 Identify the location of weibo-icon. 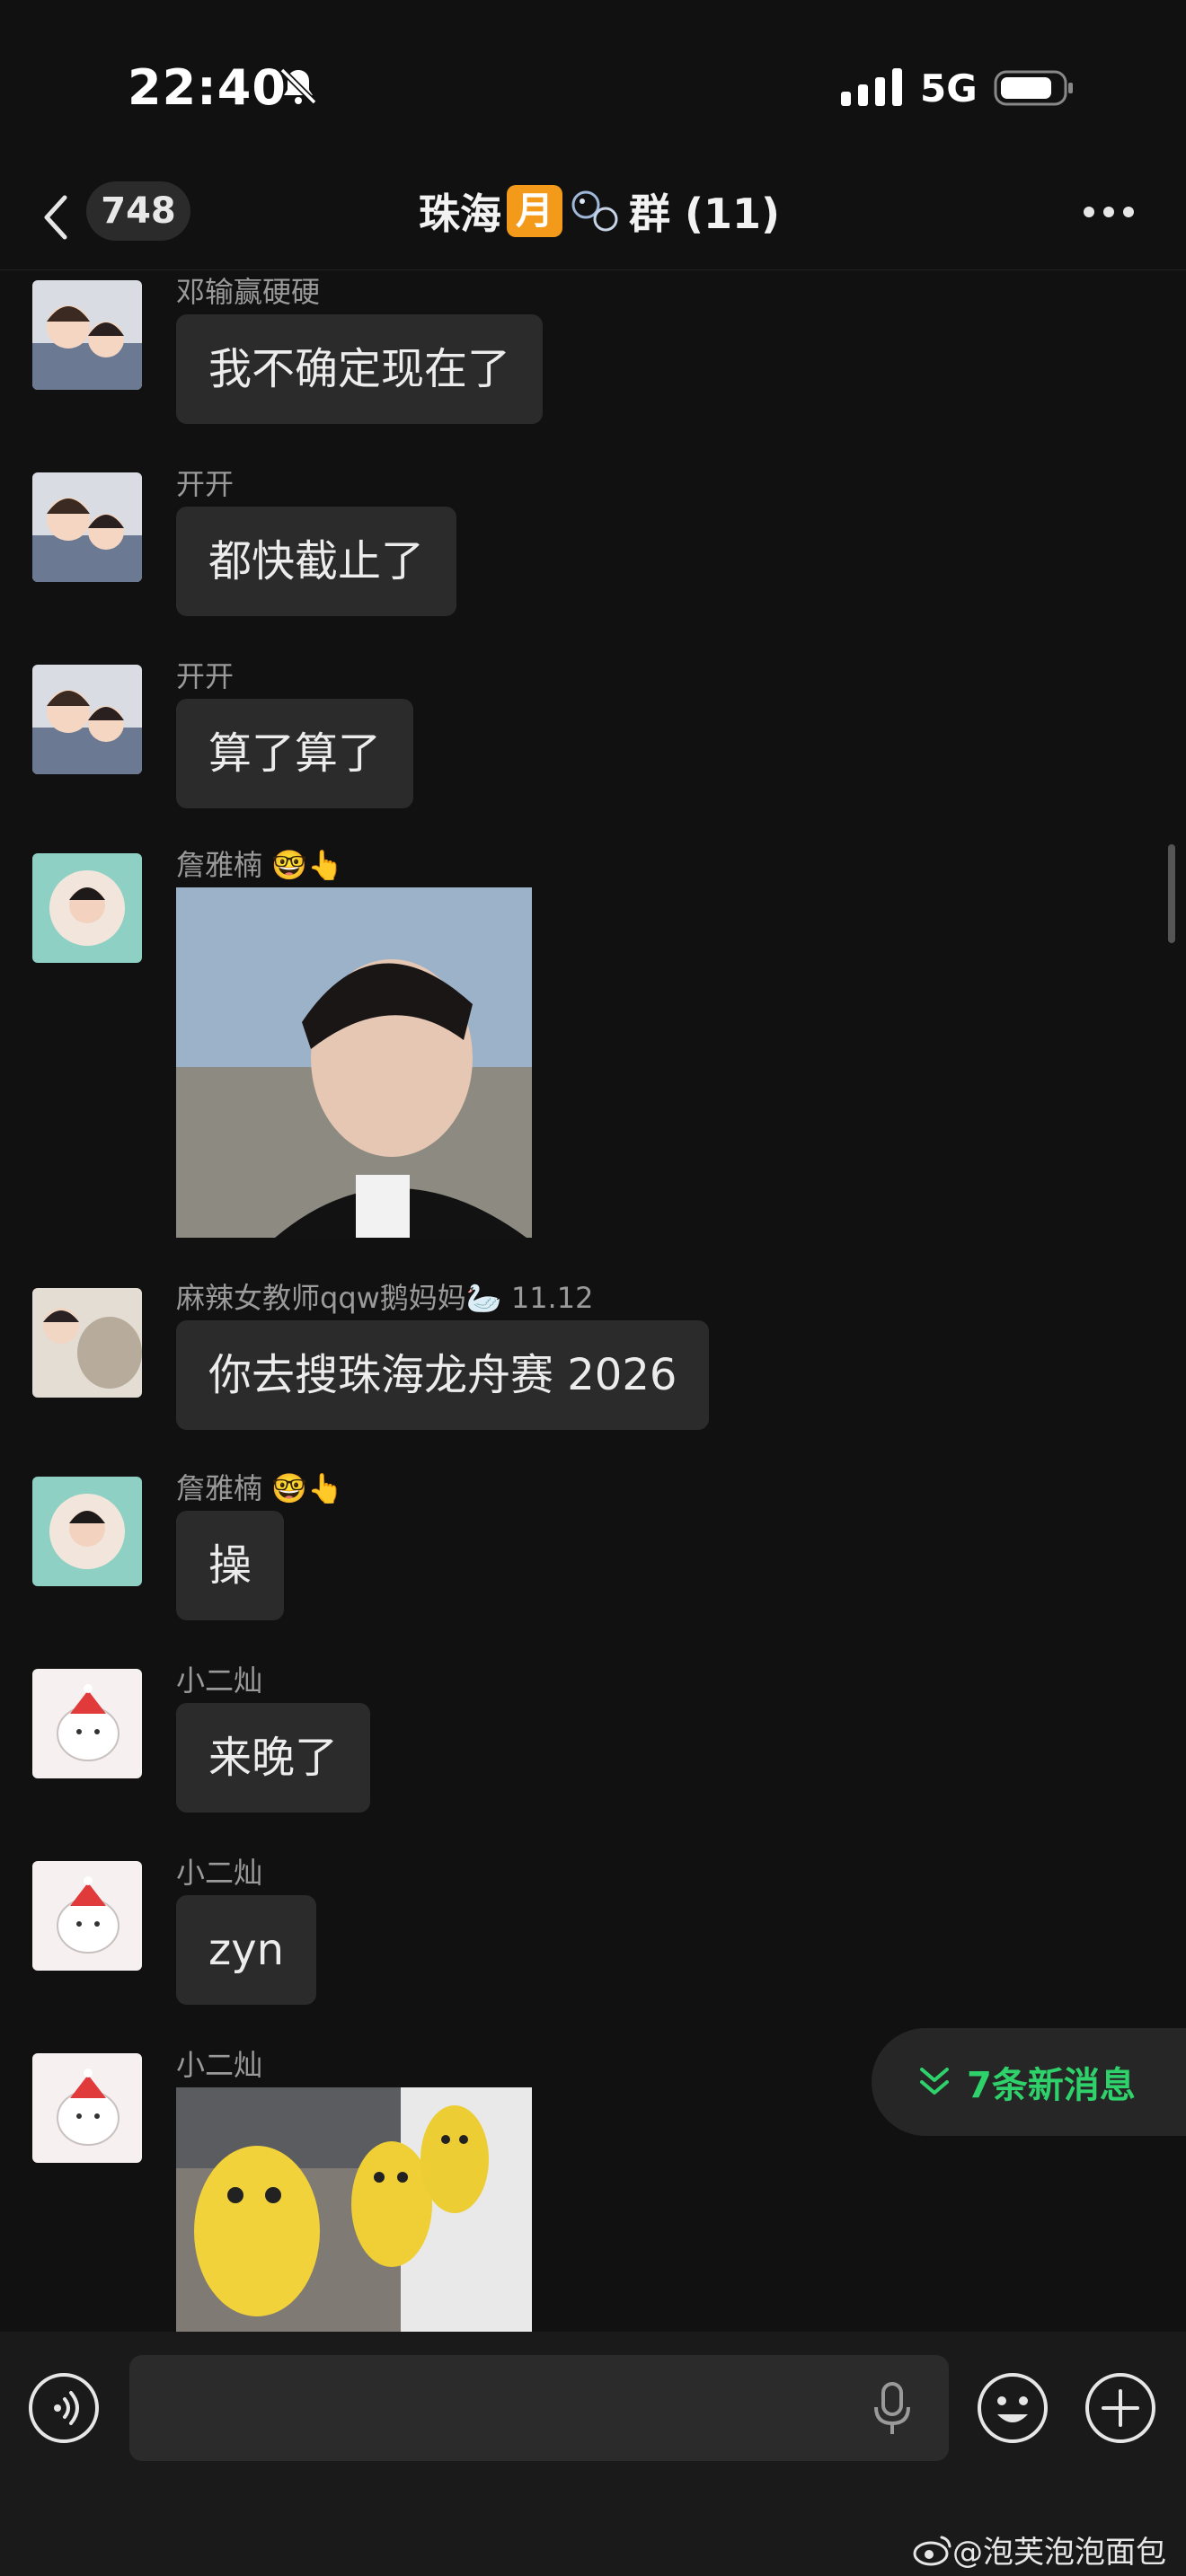
(932, 2550).